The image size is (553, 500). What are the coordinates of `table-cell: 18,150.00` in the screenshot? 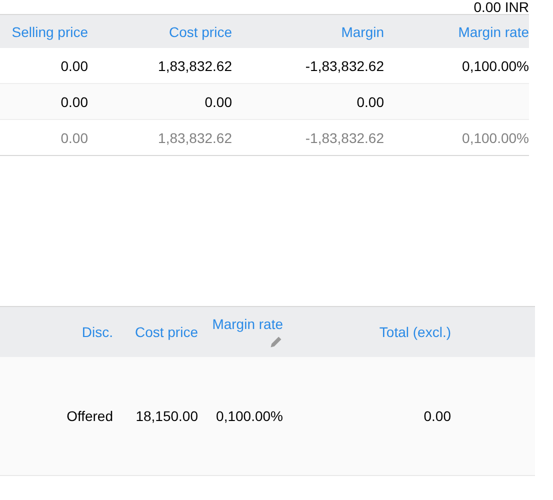 It's located at (155, 416).